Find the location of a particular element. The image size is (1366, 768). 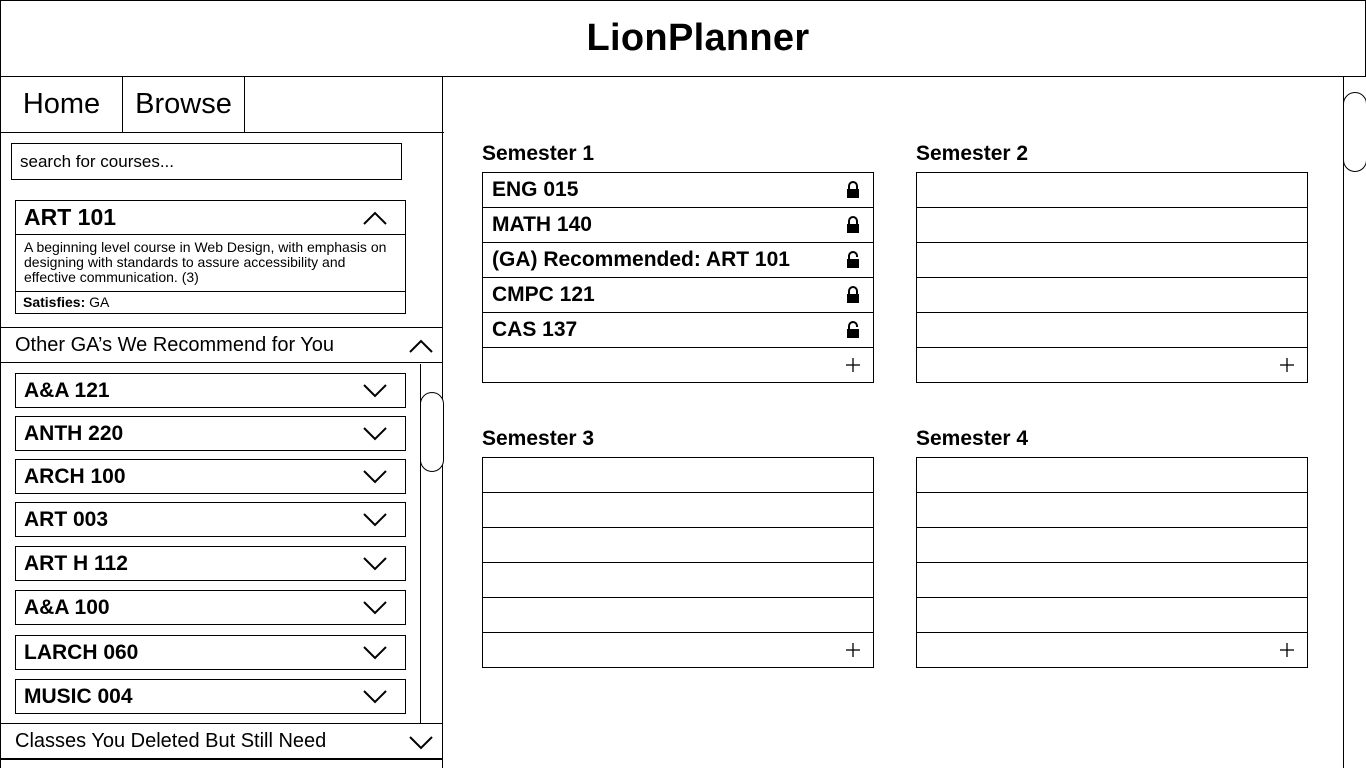

app-header: LionPlanner is located at coordinates (683, 38).